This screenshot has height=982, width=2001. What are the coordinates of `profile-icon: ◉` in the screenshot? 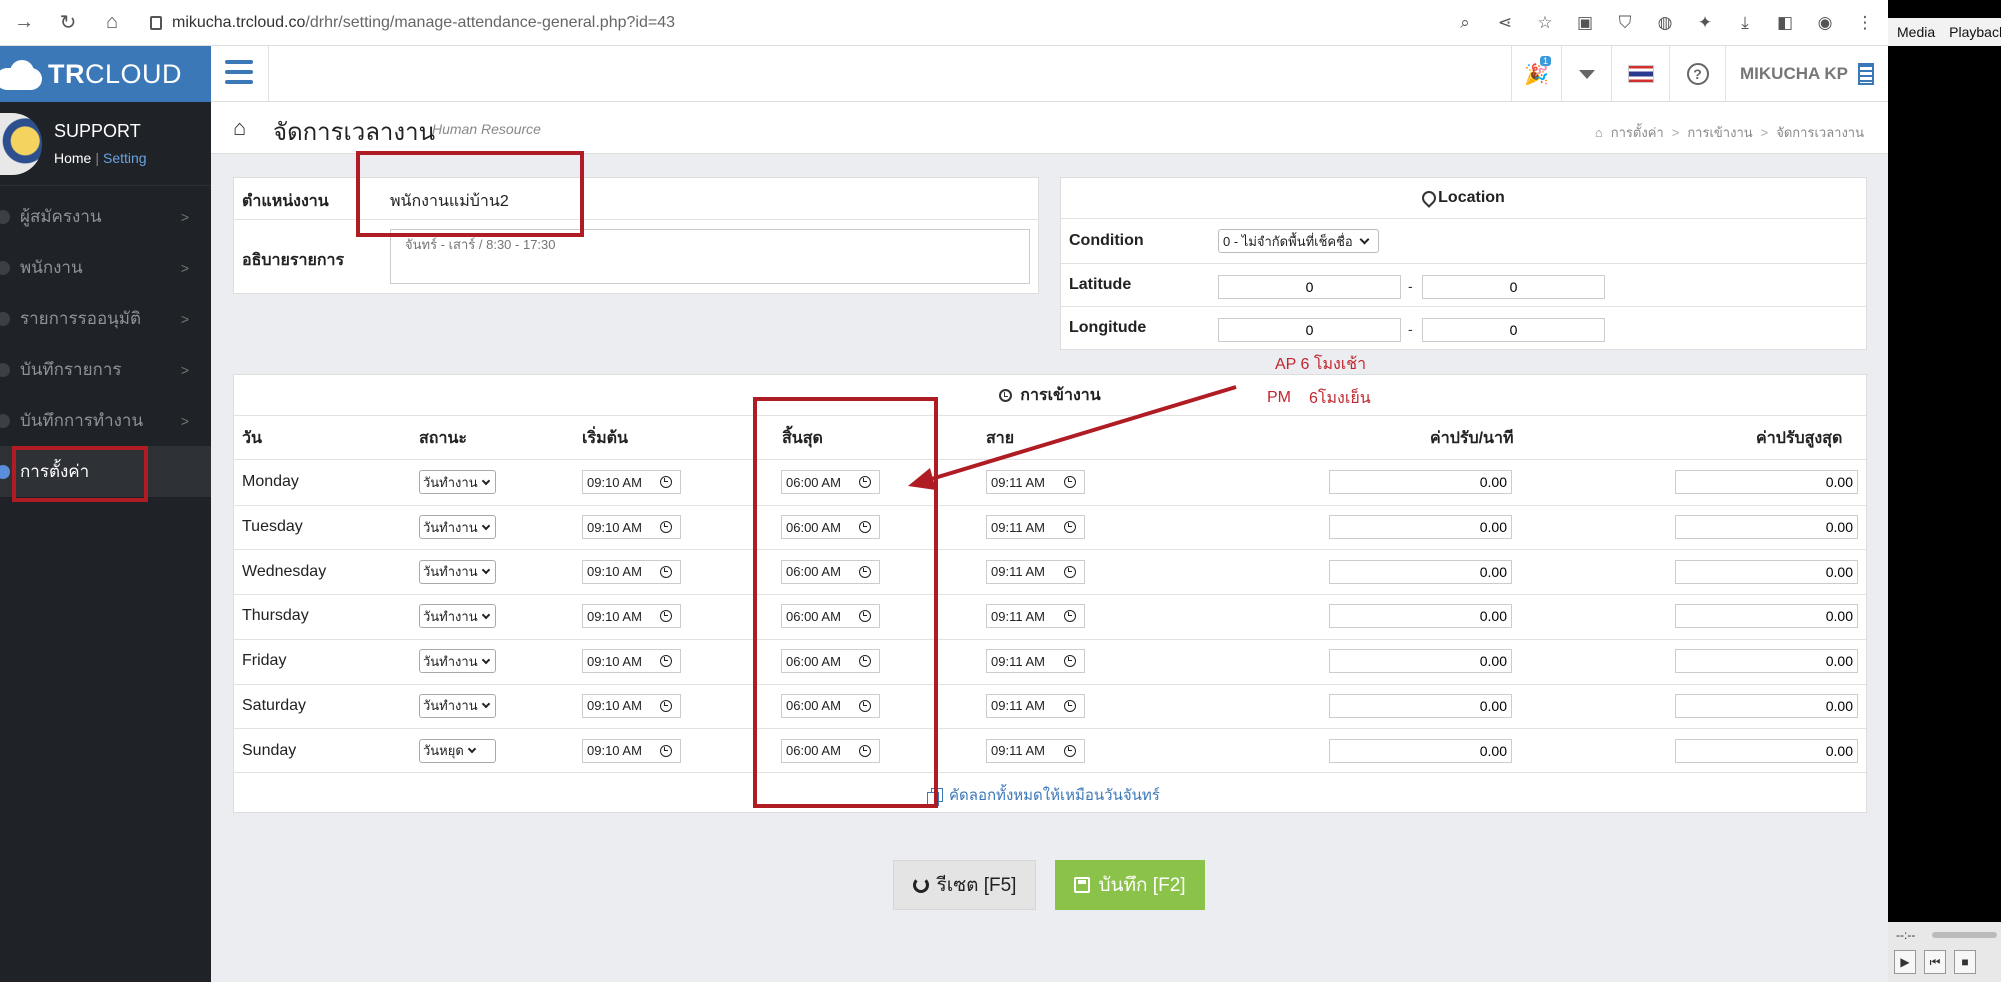 It's located at (1825, 23).